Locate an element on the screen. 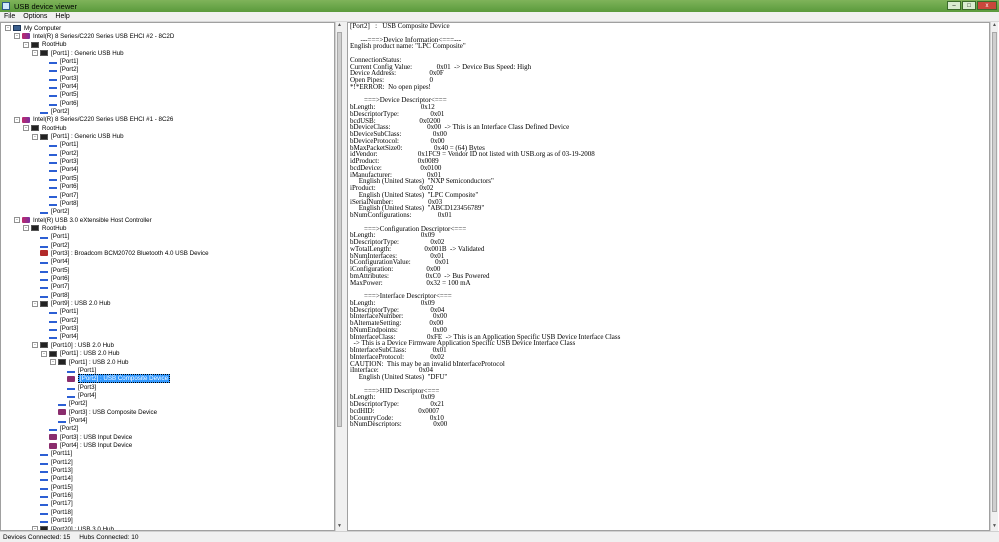  tree-label: [Port18] is located at coordinates (62, 512).